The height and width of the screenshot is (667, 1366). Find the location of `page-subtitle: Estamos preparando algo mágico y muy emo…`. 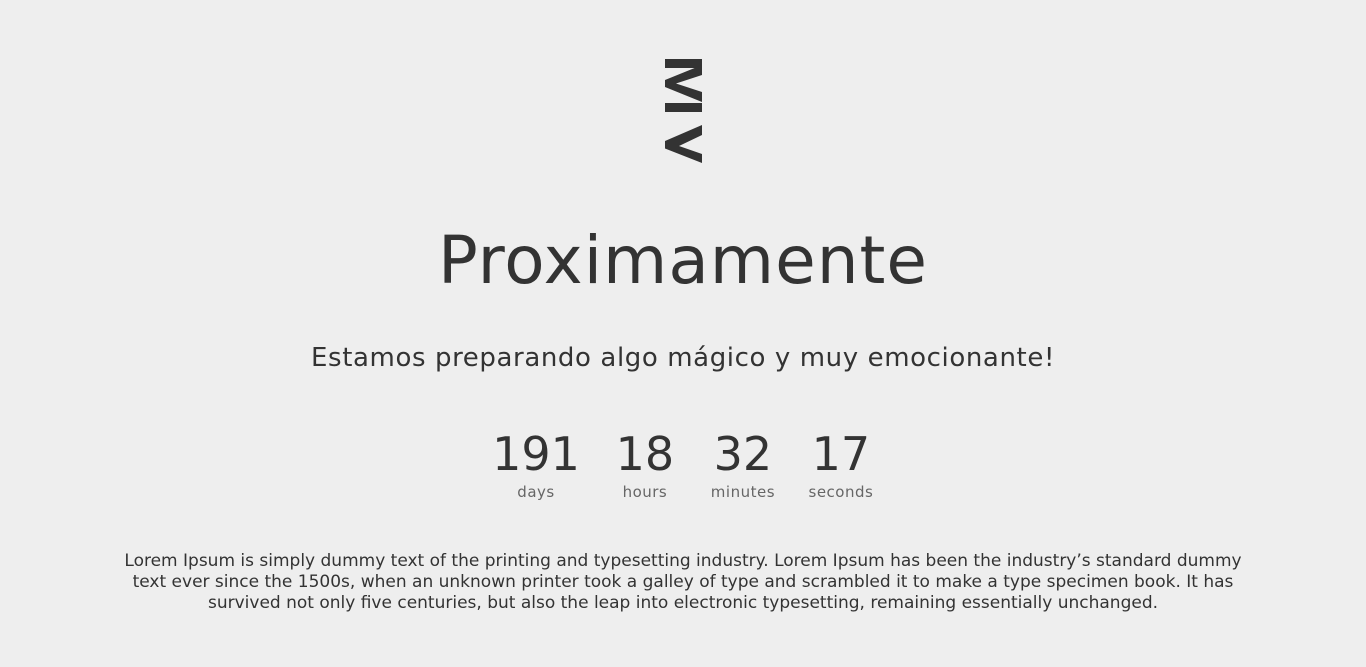

page-subtitle: Estamos preparando algo mágico y muy emo… is located at coordinates (683, 358).